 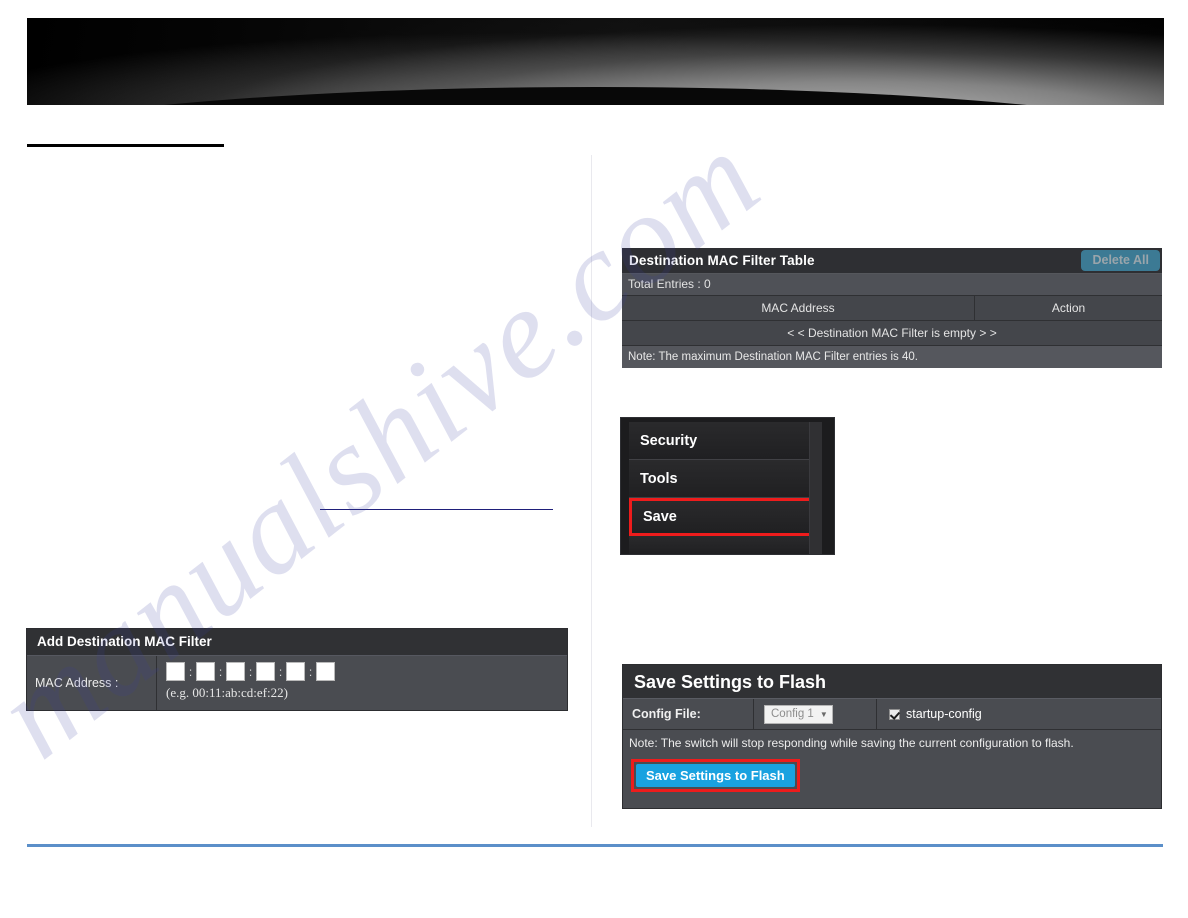 I want to click on startup-config-cell: startup-config, so click(x=1019, y=714).